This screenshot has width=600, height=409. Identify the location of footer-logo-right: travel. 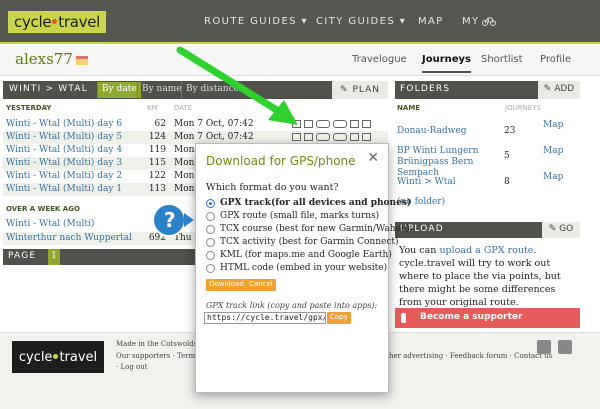
(78, 357).